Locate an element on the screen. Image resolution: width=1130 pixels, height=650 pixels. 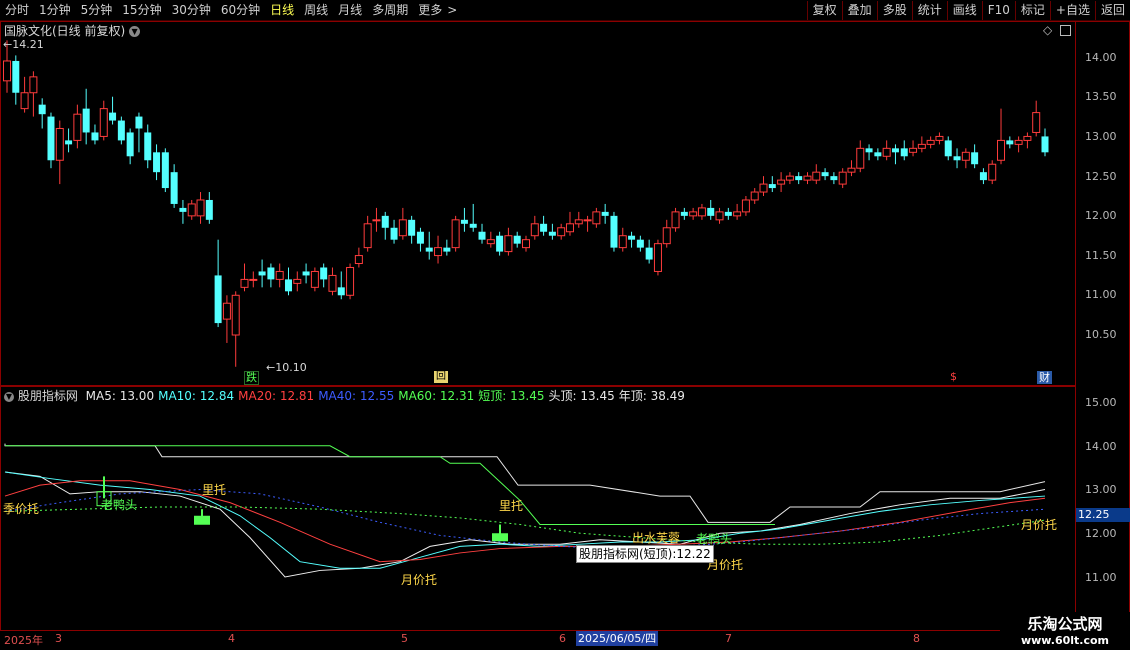
main-y-tick: 12.50 is located at coordinates (1101, 176).